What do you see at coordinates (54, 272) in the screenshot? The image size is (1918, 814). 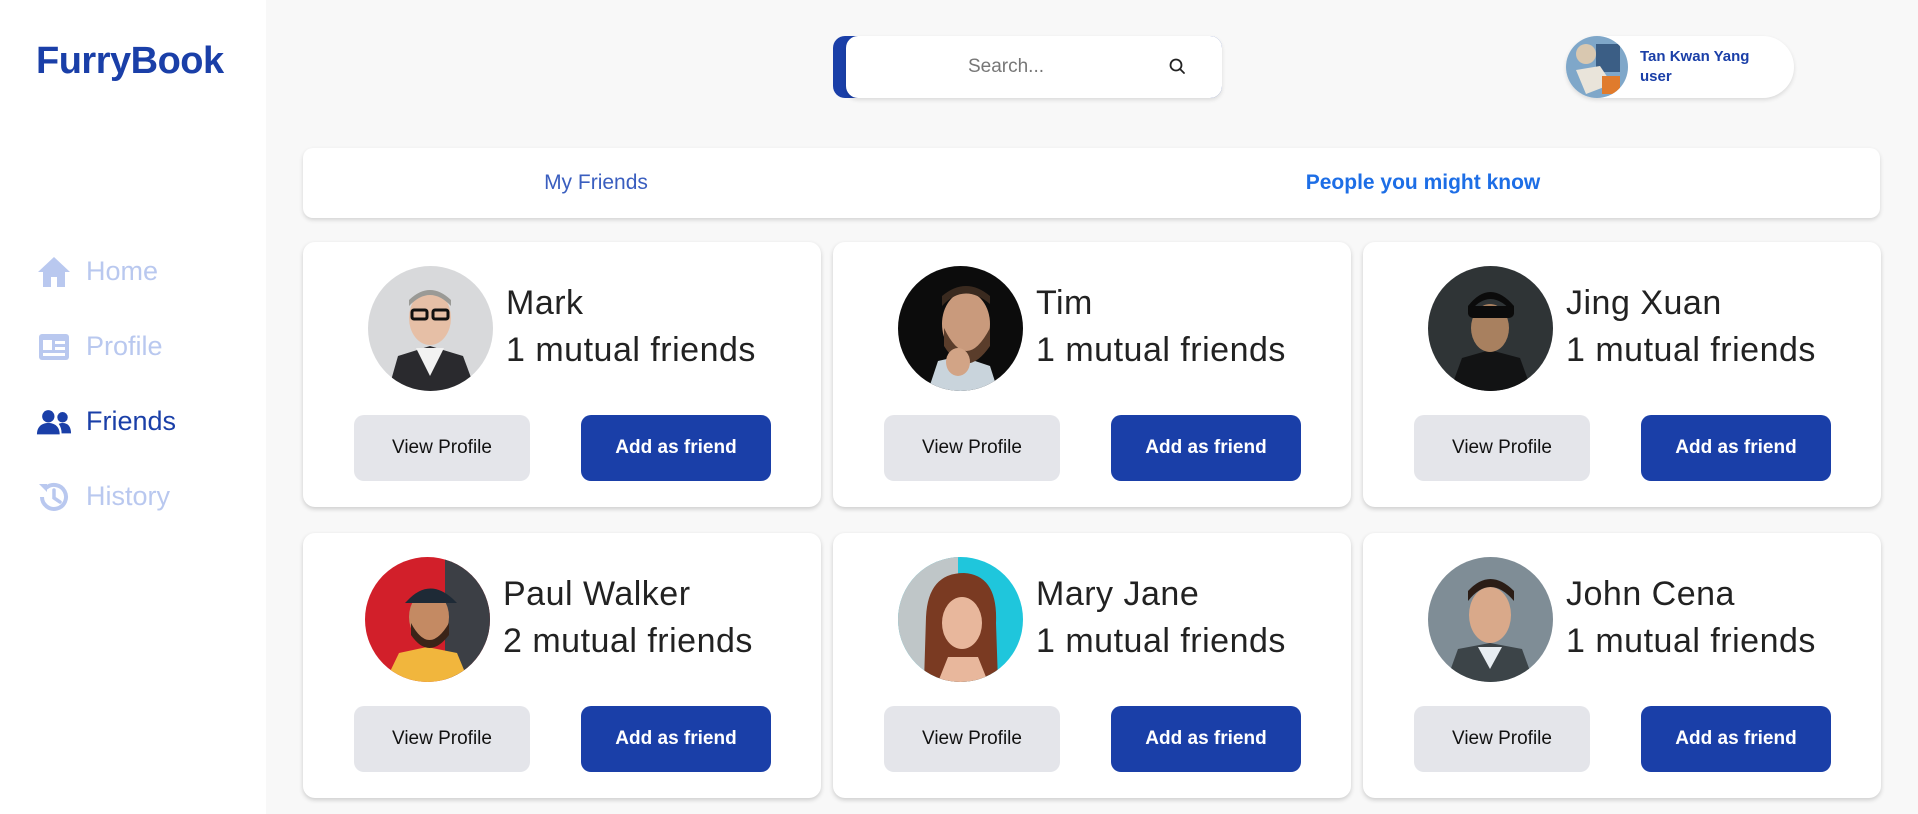 I see `home-icon` at bounding box center [54, 272].